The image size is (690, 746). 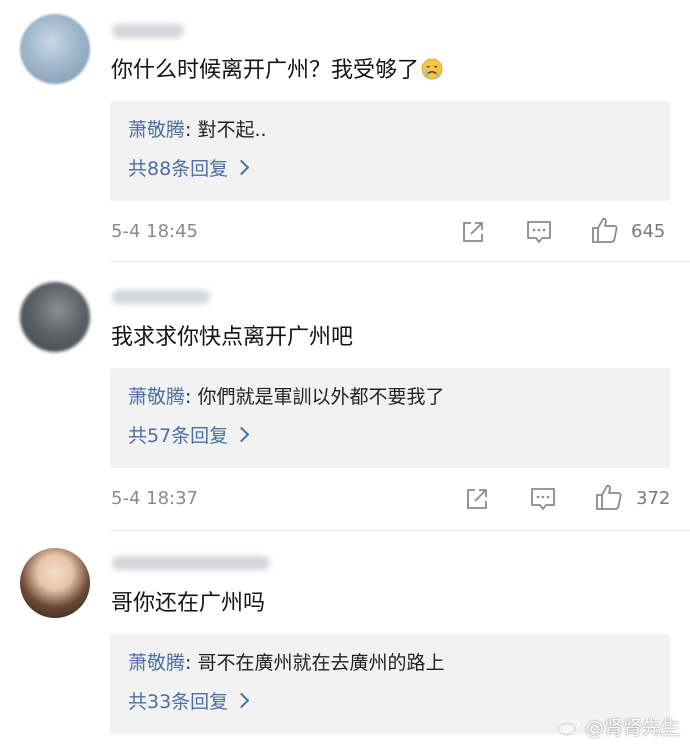 I want to click on weibo-watermark: @肾肾先生, so click(x=618, y=726).